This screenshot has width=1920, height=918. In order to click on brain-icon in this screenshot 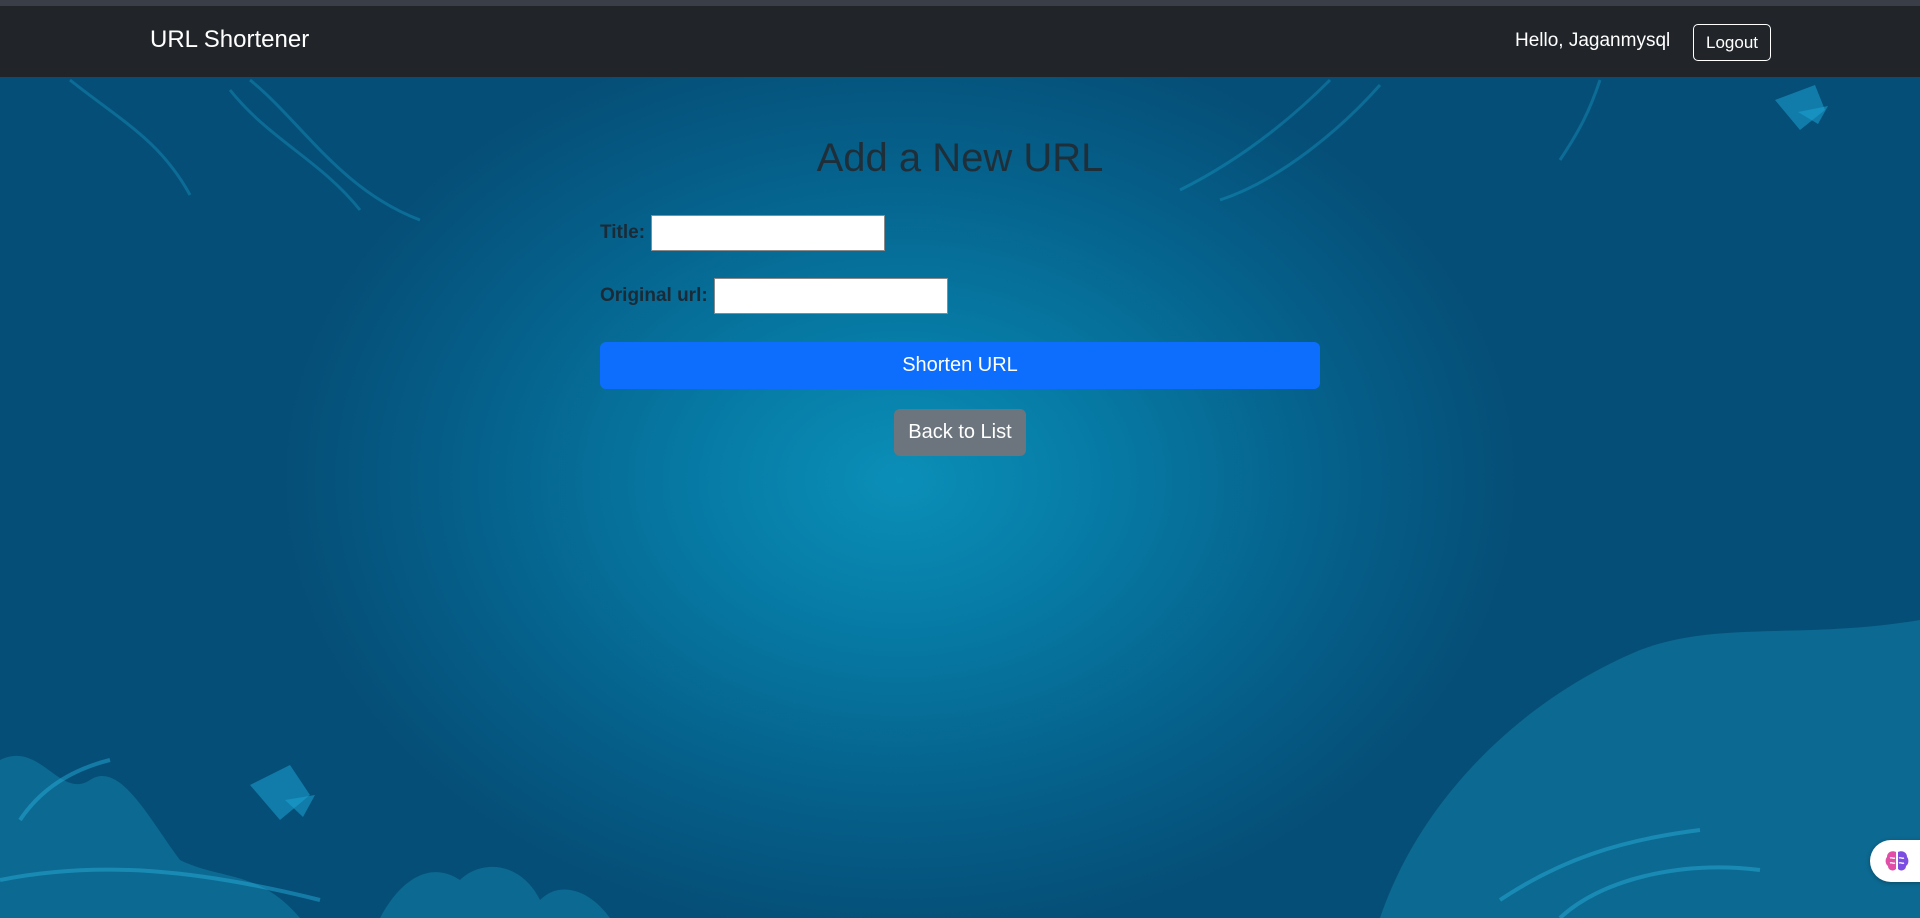, I will do `click(1897, 861)`.